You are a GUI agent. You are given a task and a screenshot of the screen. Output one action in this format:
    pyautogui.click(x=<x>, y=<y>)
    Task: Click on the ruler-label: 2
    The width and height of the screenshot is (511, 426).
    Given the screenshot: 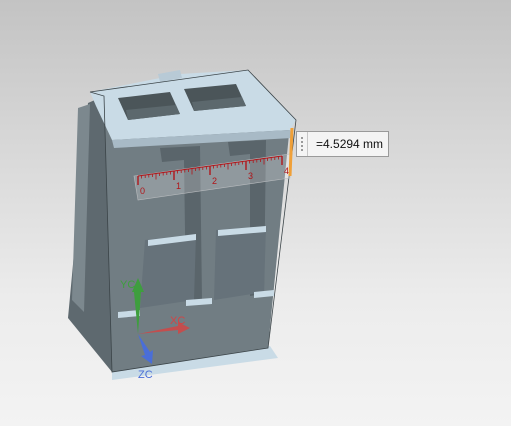 What is the action you would take?
    pyautogui.click(x=214, y=181)
    